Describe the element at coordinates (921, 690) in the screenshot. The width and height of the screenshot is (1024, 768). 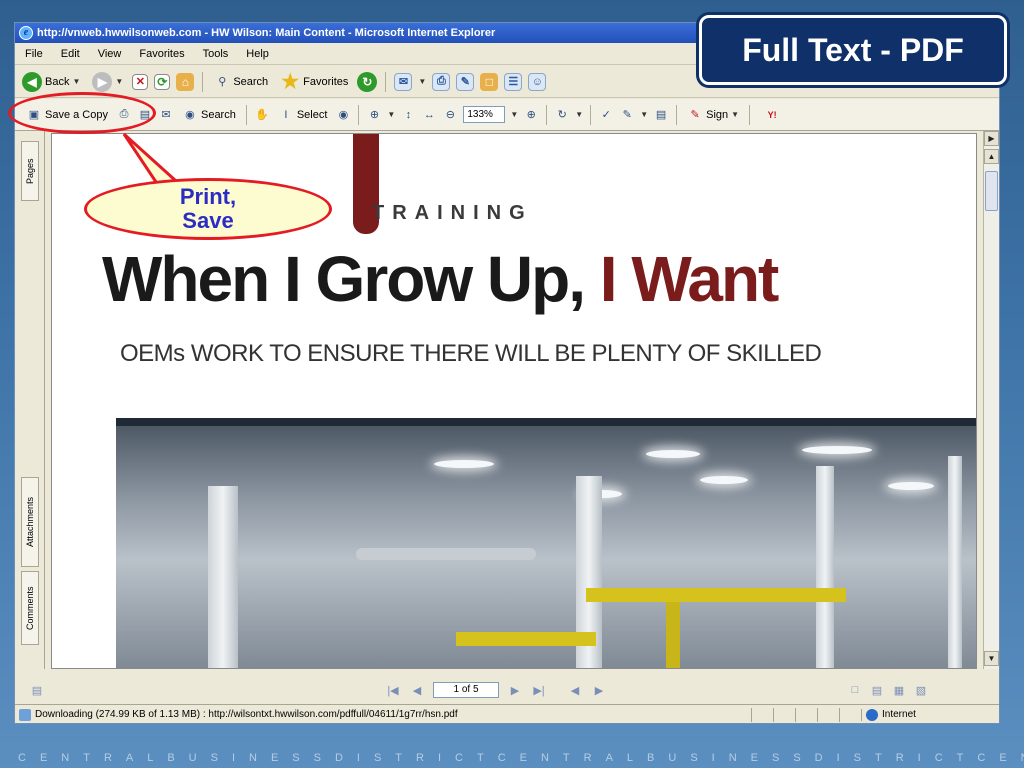
I see `continuous-facing-icon: ▧` at that location.